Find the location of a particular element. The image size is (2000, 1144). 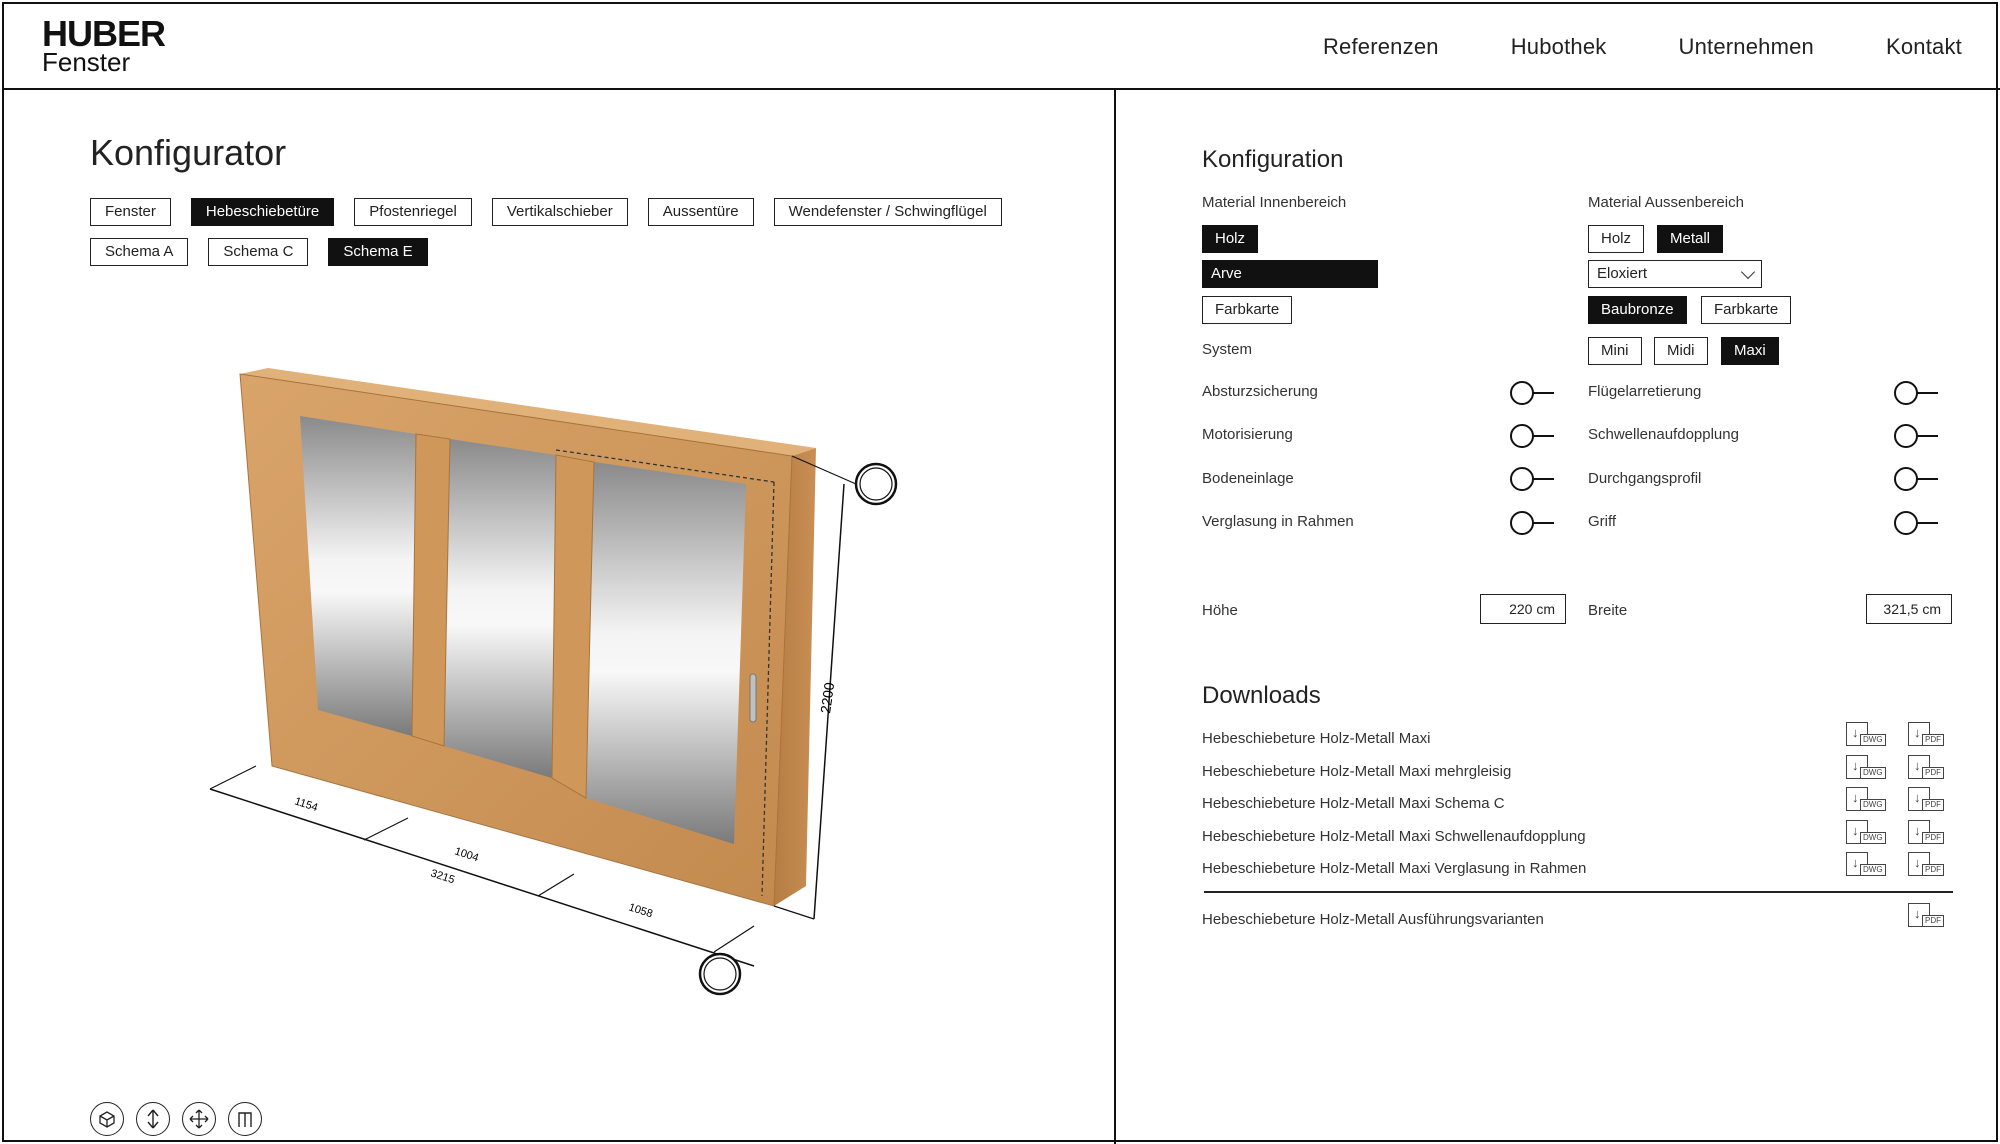

main-nav: Referenzen Hubothek Unternehmen Kontakt is located at coordinates (1606, 47).